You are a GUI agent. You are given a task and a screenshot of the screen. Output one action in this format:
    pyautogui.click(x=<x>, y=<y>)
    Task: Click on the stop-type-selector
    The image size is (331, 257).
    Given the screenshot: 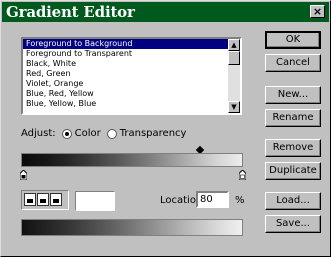 What is the action you would take?
    pyautogui.click(x=45, y=200)
    